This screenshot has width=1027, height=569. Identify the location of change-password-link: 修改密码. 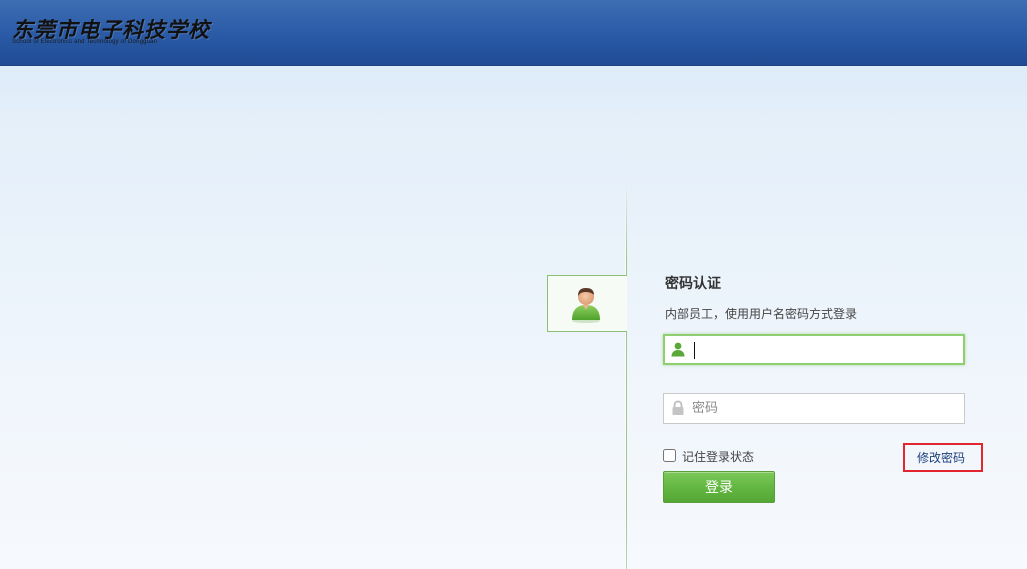
(941, 457).